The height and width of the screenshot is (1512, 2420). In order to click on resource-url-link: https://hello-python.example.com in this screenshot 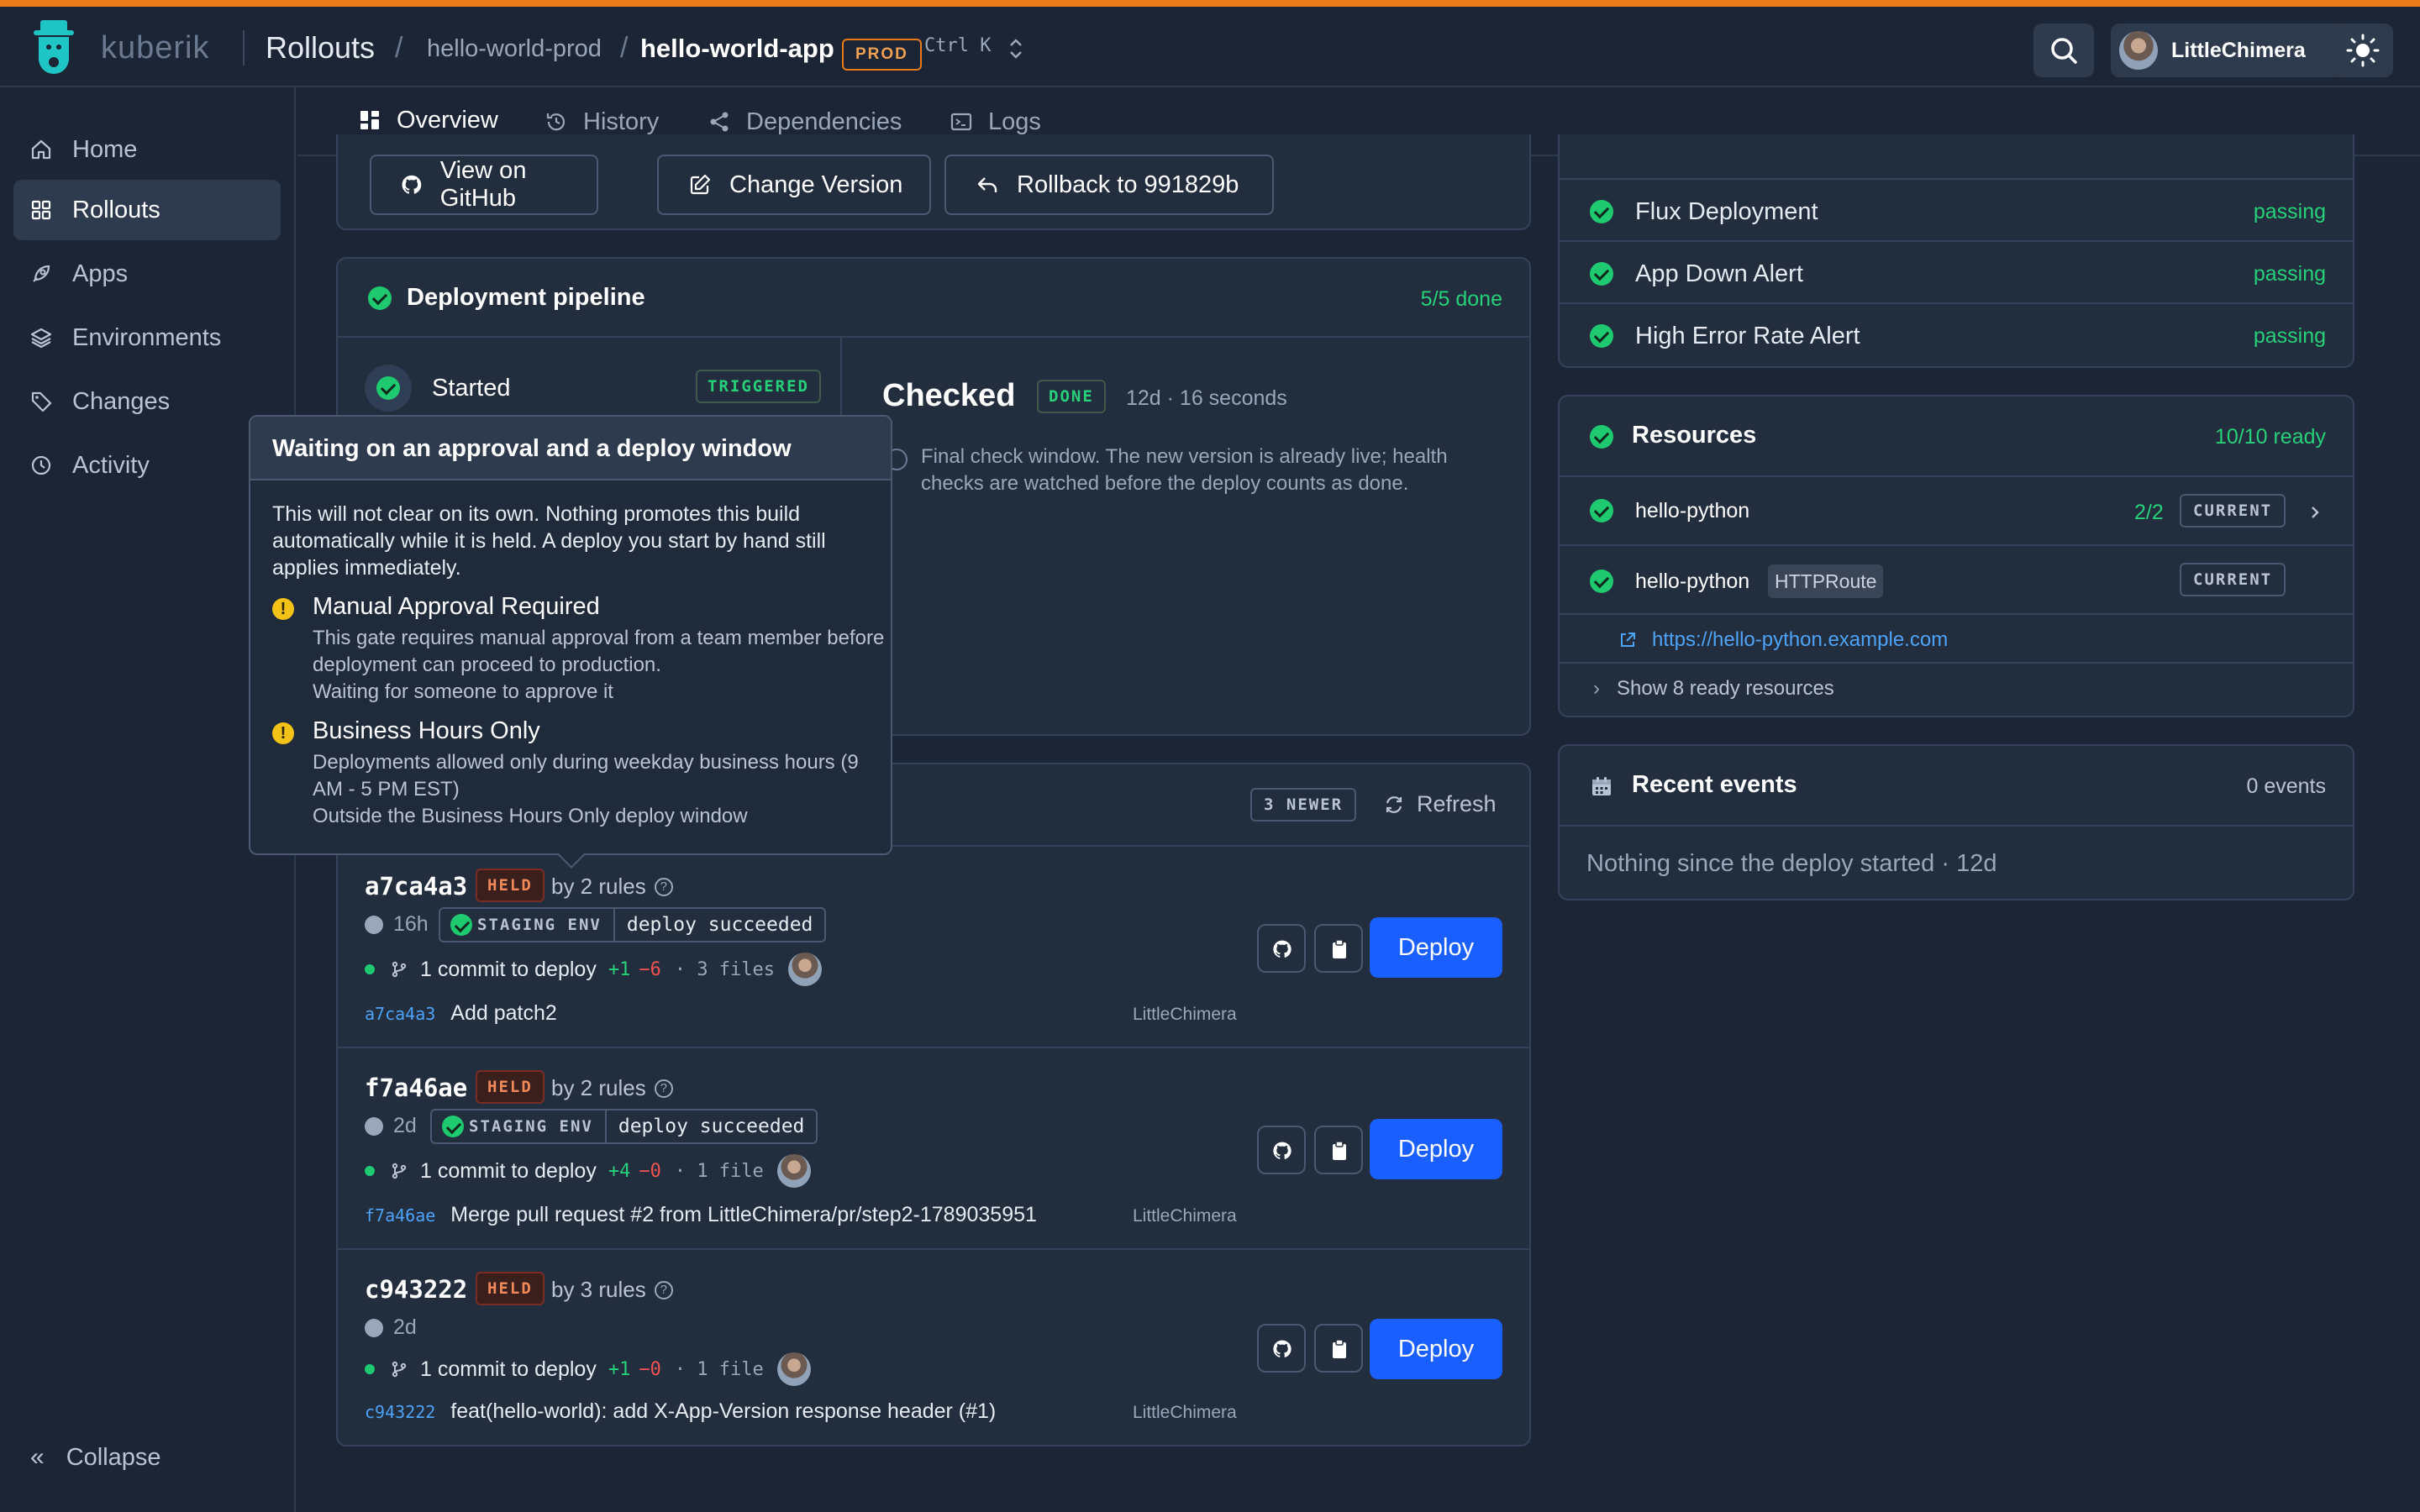, I will do `click(1783, 640)`.